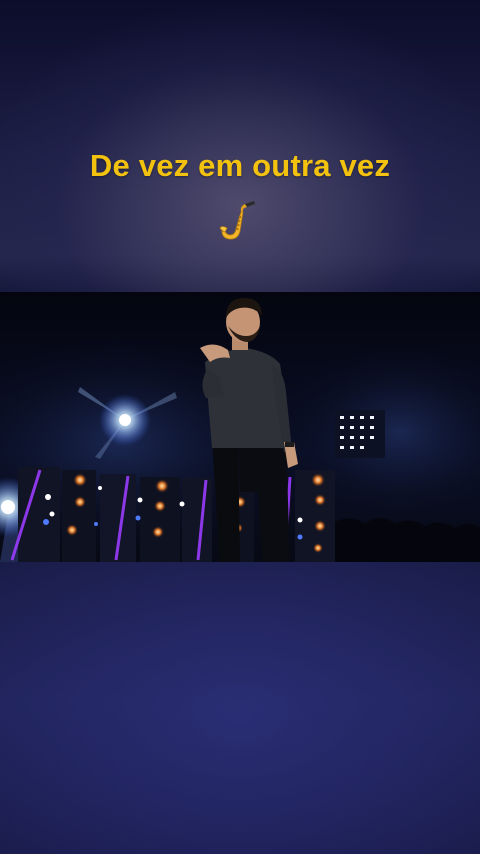 Image resolution: width=480 pixels, height=854 pixels. Describe the element at coordinates (237, 221) in the screenshot. I see `saxophone-icon` at that location.